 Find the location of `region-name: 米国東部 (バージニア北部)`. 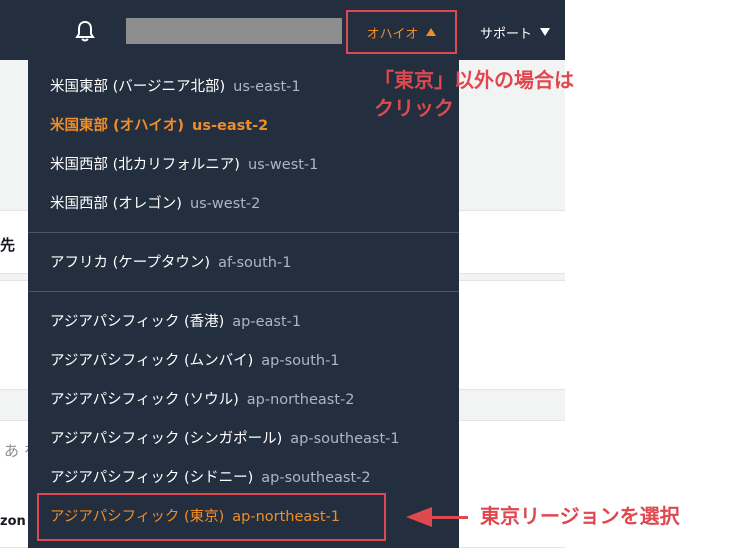

region-name: 米国東部 (バージニア北部) is located at coordinates (138, 87).